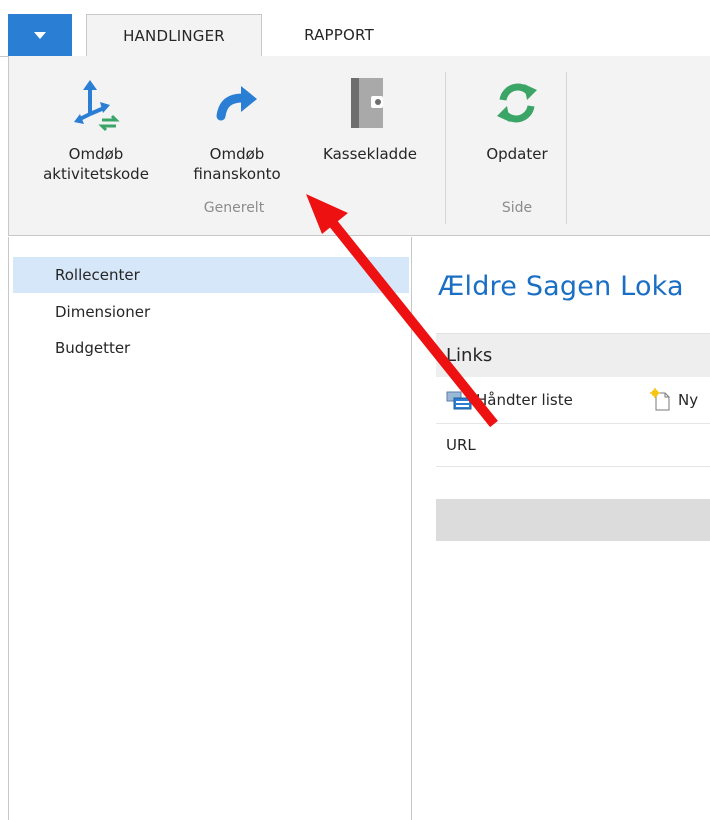  What do you see at coordinates (96, 174) in the screenshot?
I see `button-label: aktivitetskode` at bounding box center [96, 174].